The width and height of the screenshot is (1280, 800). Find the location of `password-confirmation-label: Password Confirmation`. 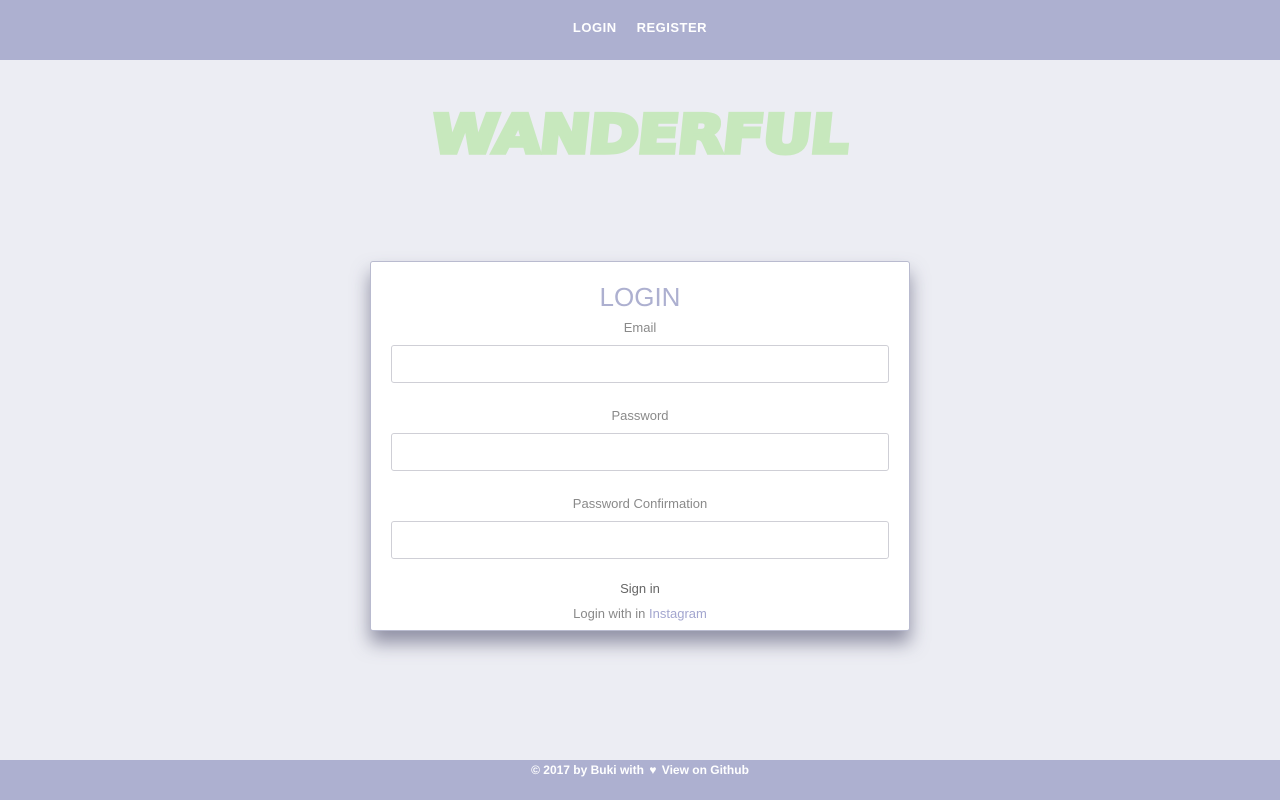

password-confirmation-label: Password Confirmation is located at coordinates (640, 503).